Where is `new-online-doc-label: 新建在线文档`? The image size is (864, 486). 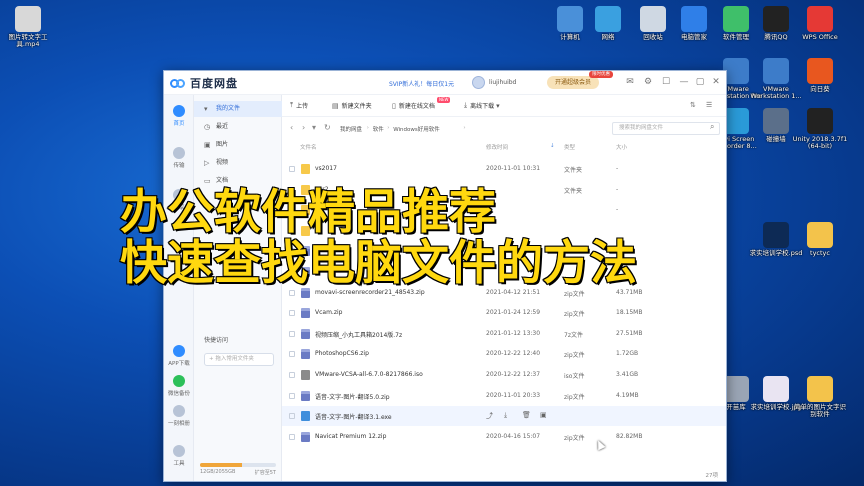 new-online-doc-label: 新建在线文档 is located at coordinates (416, 106).